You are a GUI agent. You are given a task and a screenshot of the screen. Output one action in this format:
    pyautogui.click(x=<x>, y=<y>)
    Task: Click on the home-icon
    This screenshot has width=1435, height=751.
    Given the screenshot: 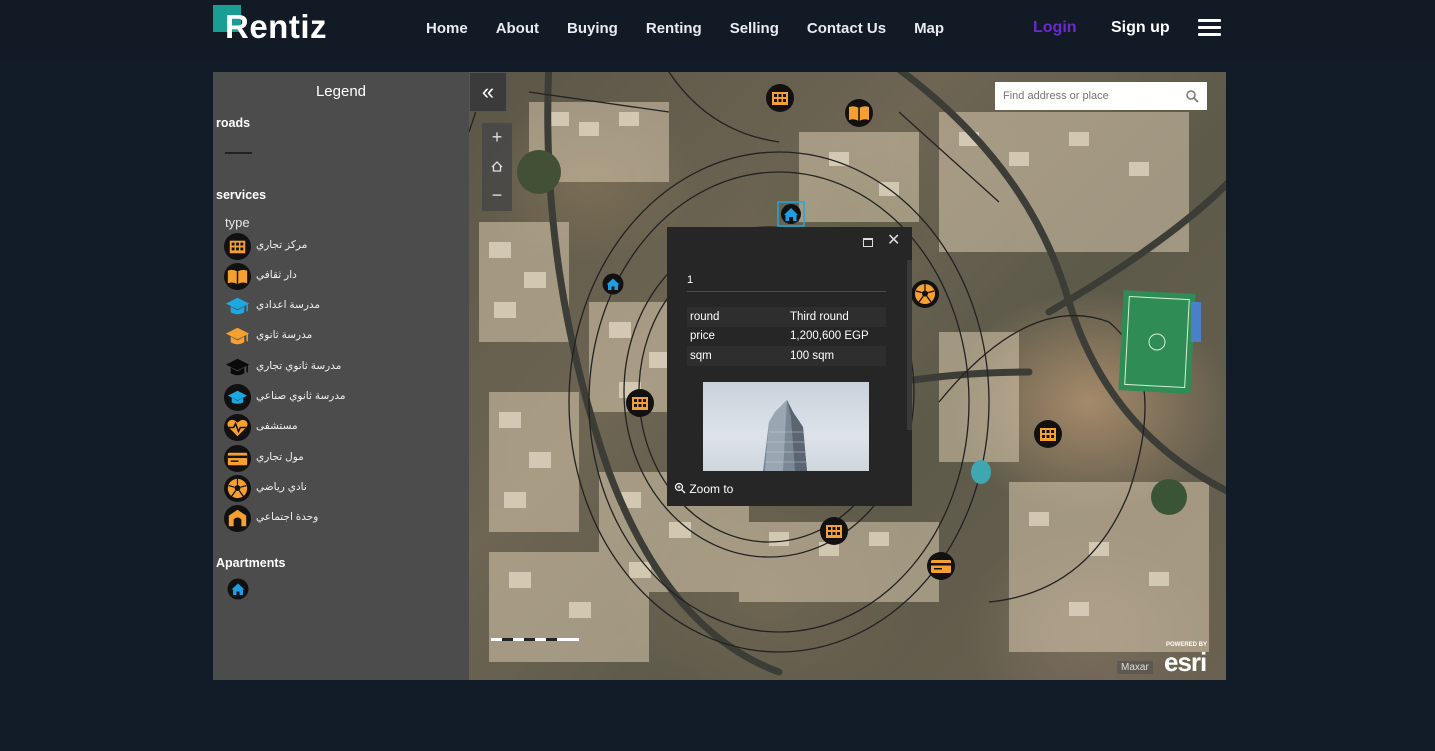 What is the action you would take?
    pyautogui.click(x=497, y=166)
    